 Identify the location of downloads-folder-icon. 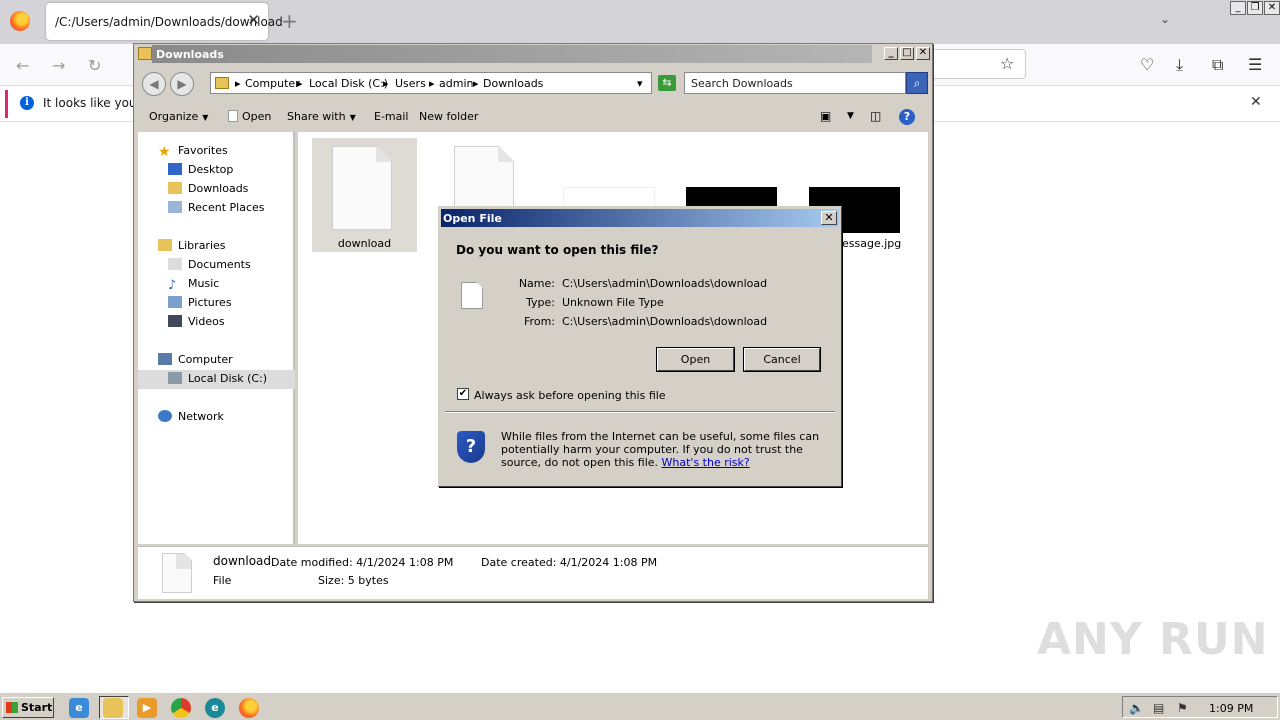
(175, 188).